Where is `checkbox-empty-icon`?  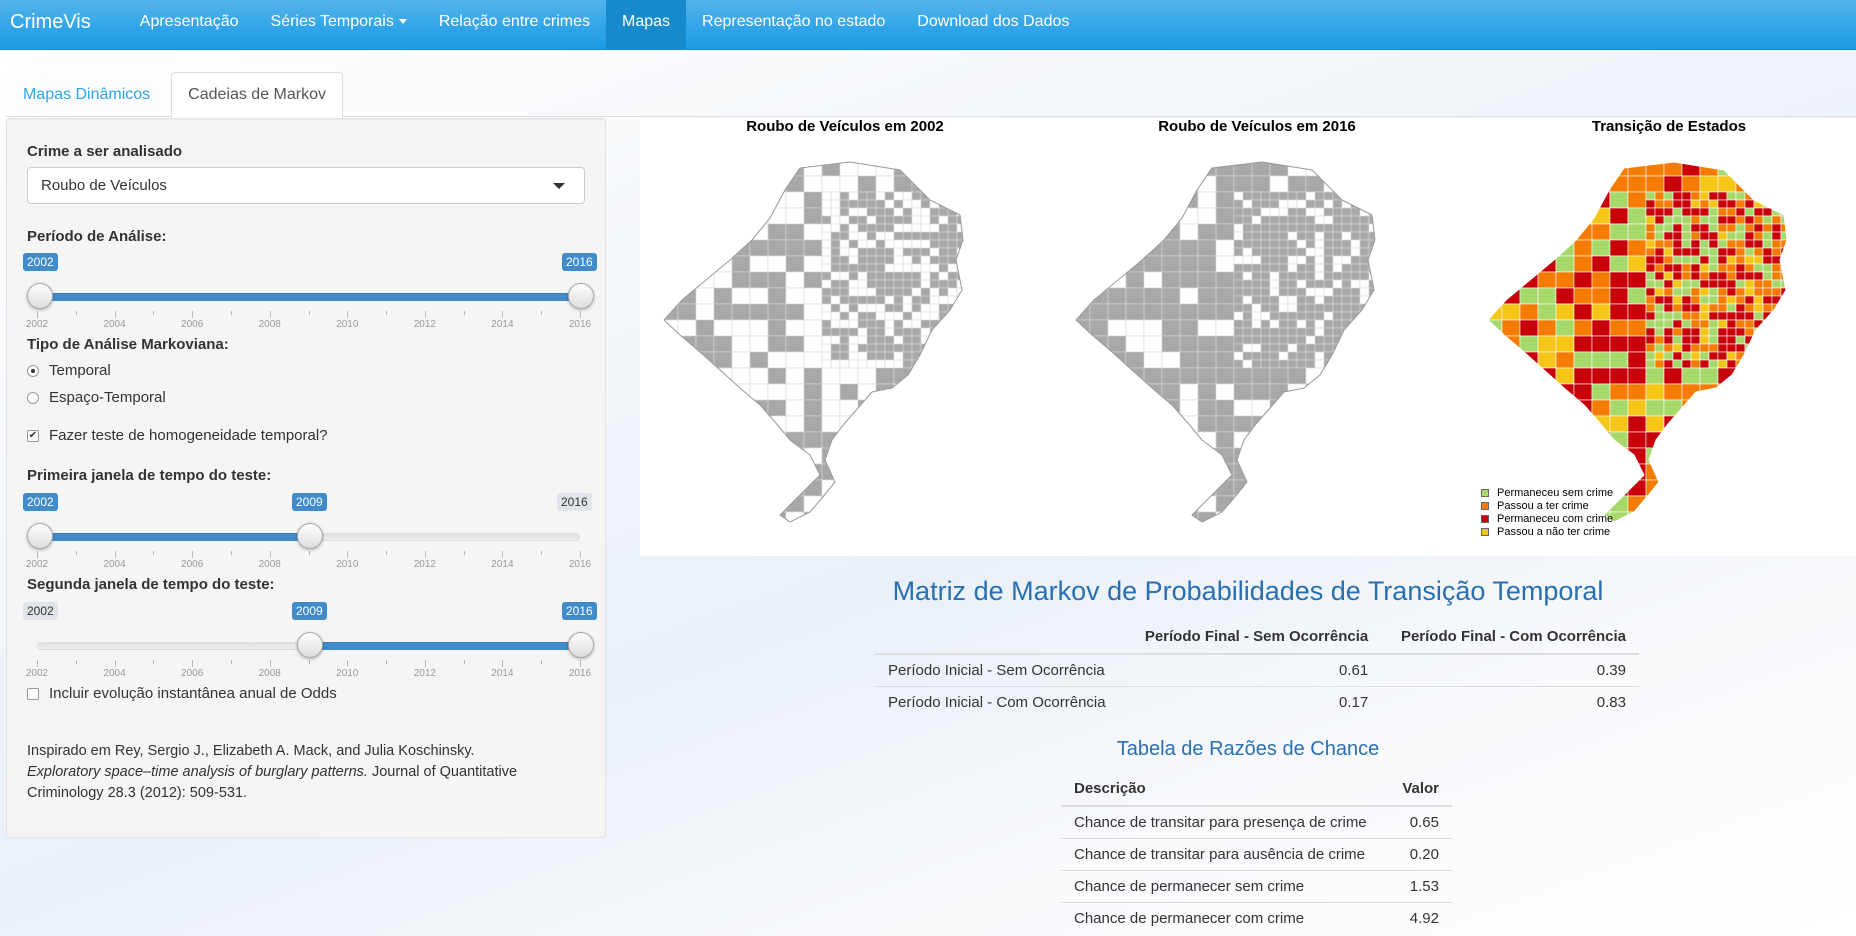
checkbox-empty-icon is located at coordinates (33, 693).